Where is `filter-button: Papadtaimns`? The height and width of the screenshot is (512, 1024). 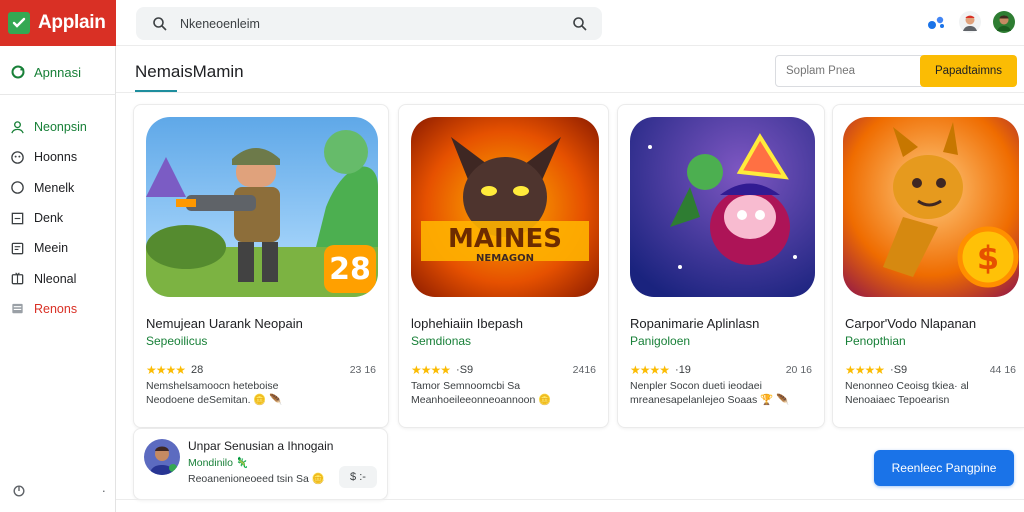
filter-button: Papadtaimns is located at coordinates (968, 71).